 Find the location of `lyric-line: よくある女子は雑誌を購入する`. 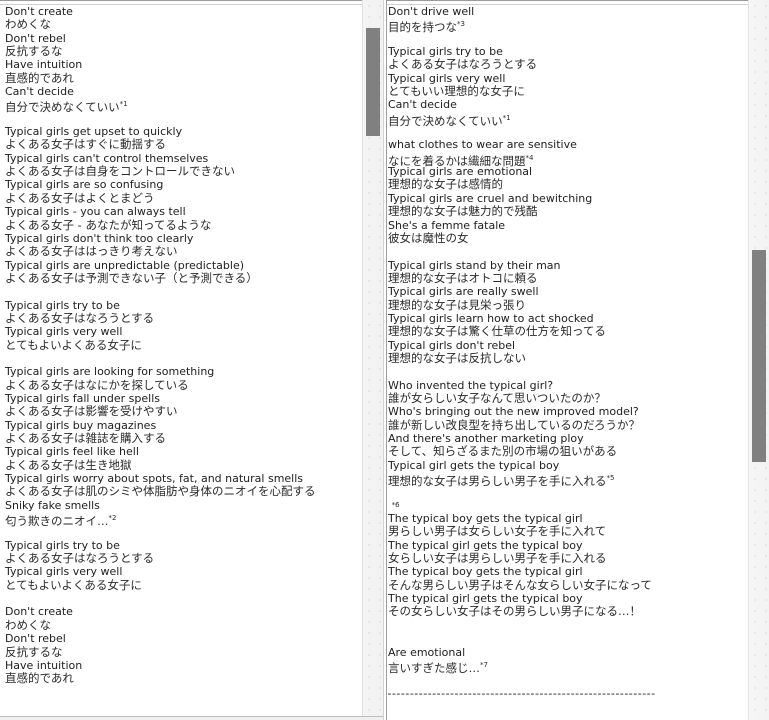

lyric-line: よくある女子は雑誌を購入する is located at coordinates (183, 438).